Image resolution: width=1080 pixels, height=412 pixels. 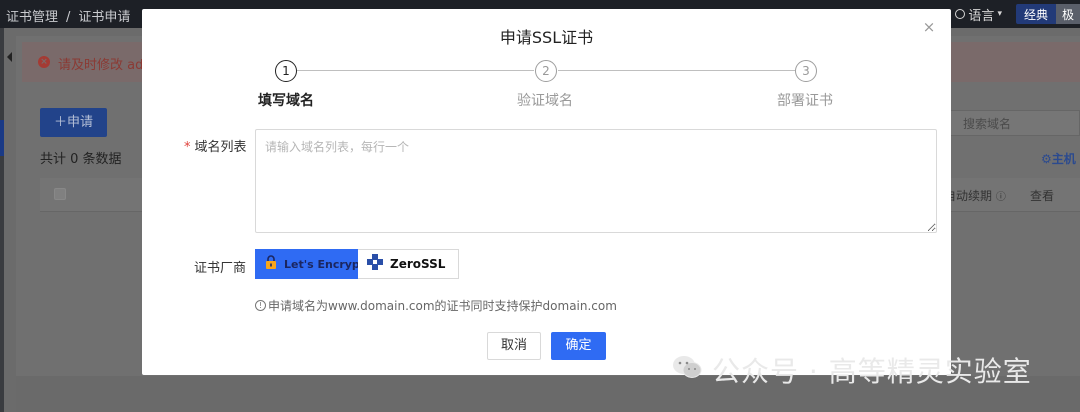 I want to click on letsencrypt-logo-icon, so click(x=271, y=264).